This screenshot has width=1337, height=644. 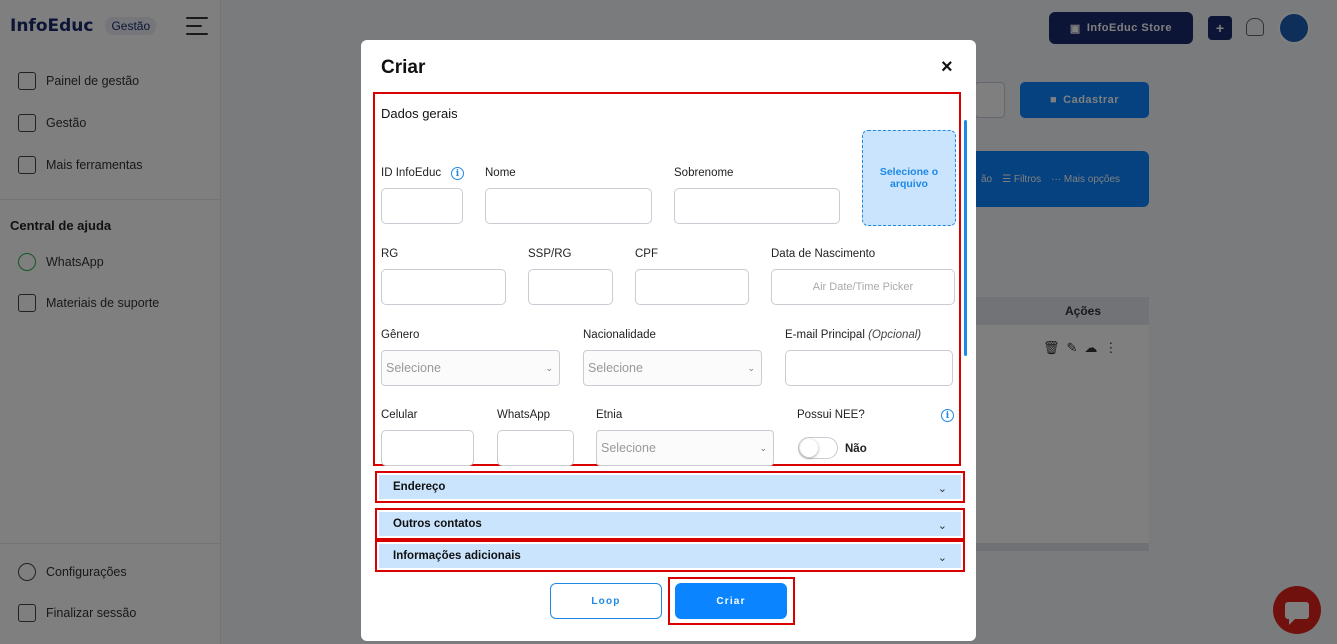 I want to click on scrollbar, so click(x=965, y=238).